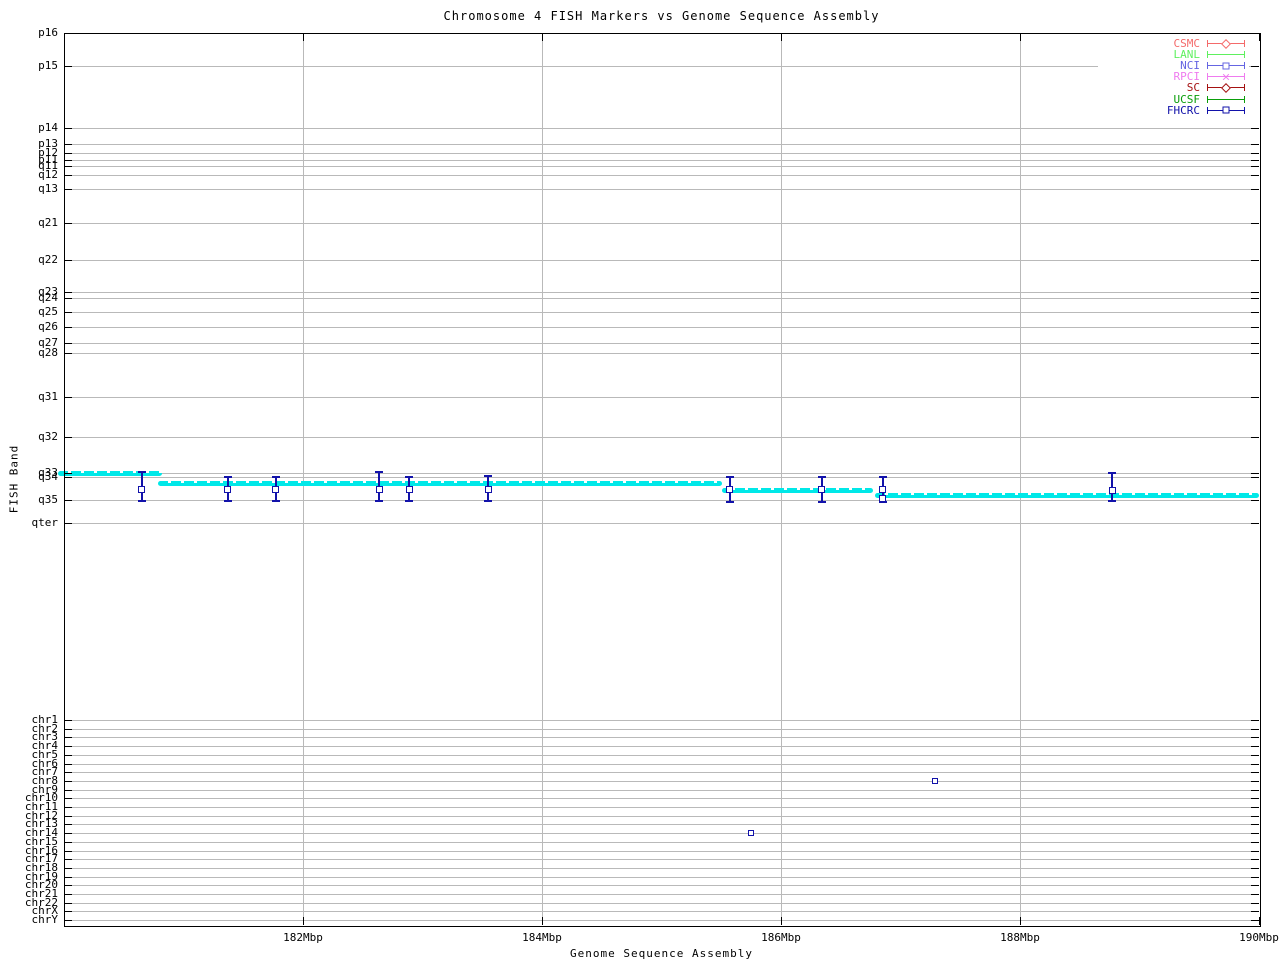 The image size is (1280, 960). What do you see at coordinates (542, 921) in the screenshot?
I see `x-tick-bottom` at bounding box center [542, 921].